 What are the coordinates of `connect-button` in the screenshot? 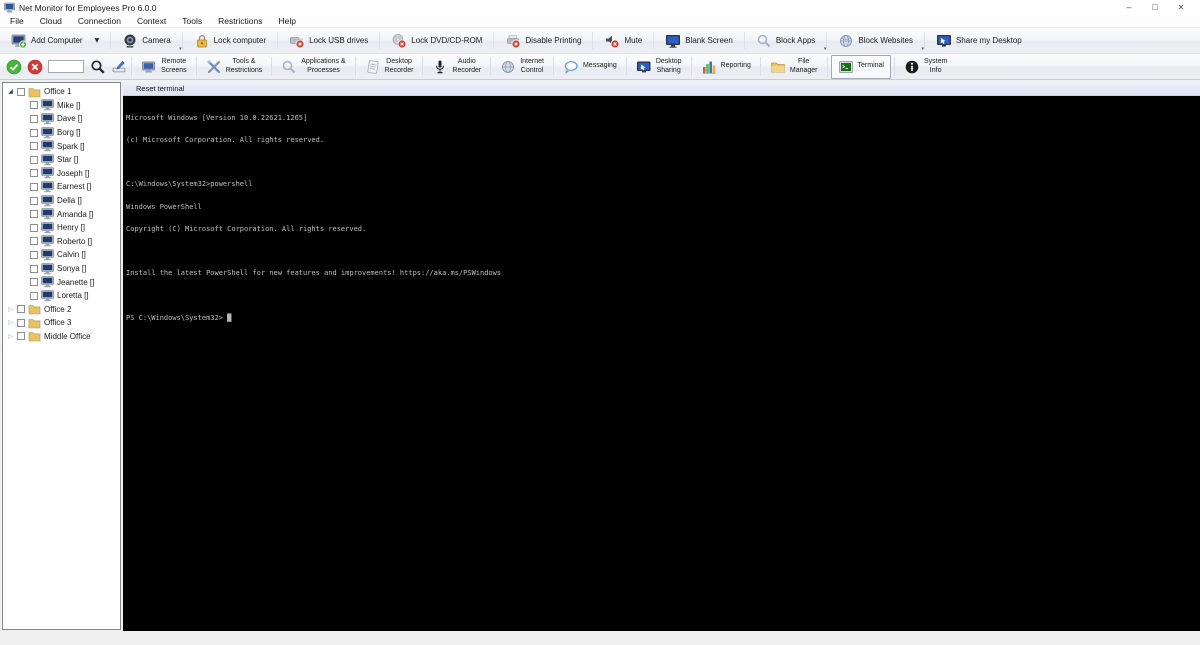 It's located at (13, 66).